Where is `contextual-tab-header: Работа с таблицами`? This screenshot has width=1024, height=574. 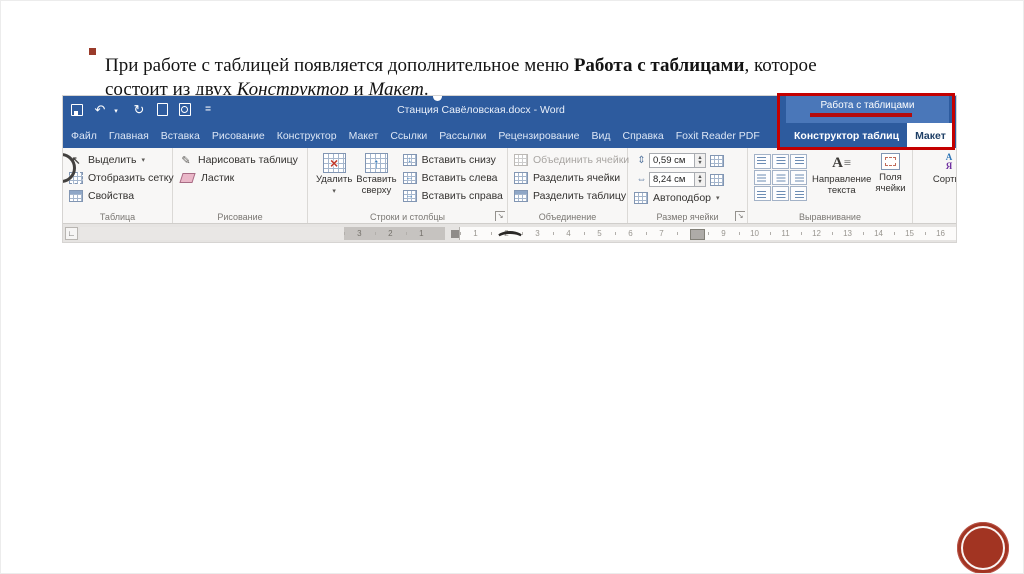 contextual-tab-header: Работа с таблицами is located at coordinates (867, 109).